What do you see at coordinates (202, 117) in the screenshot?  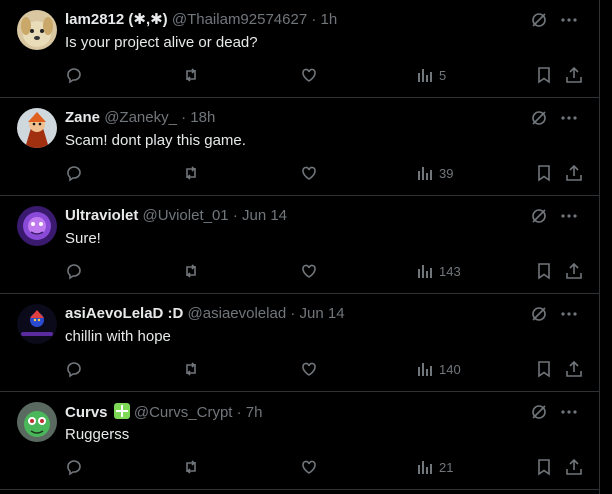 I see `timestamp: 18h` at bounding box center [202, 117].